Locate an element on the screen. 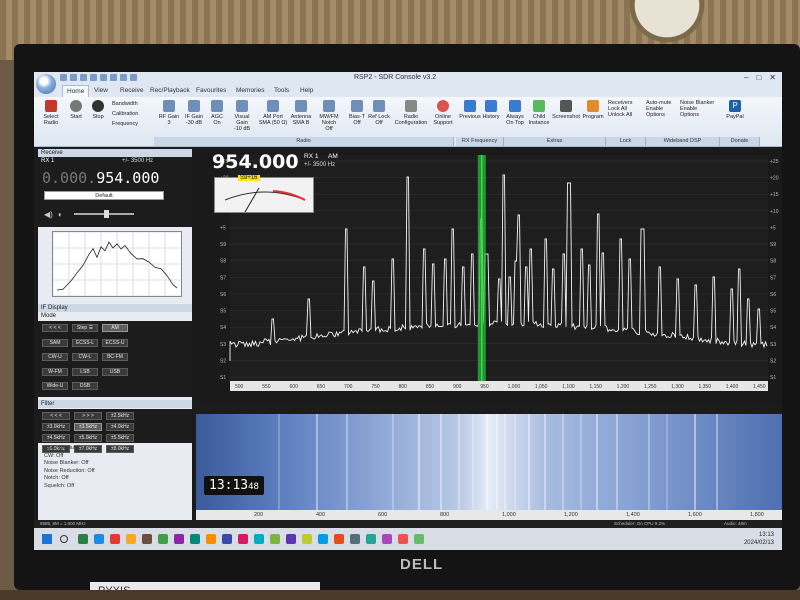 The height and width of the screenshot is (600, 800). settings-icon is located at coordinates (123, 77).